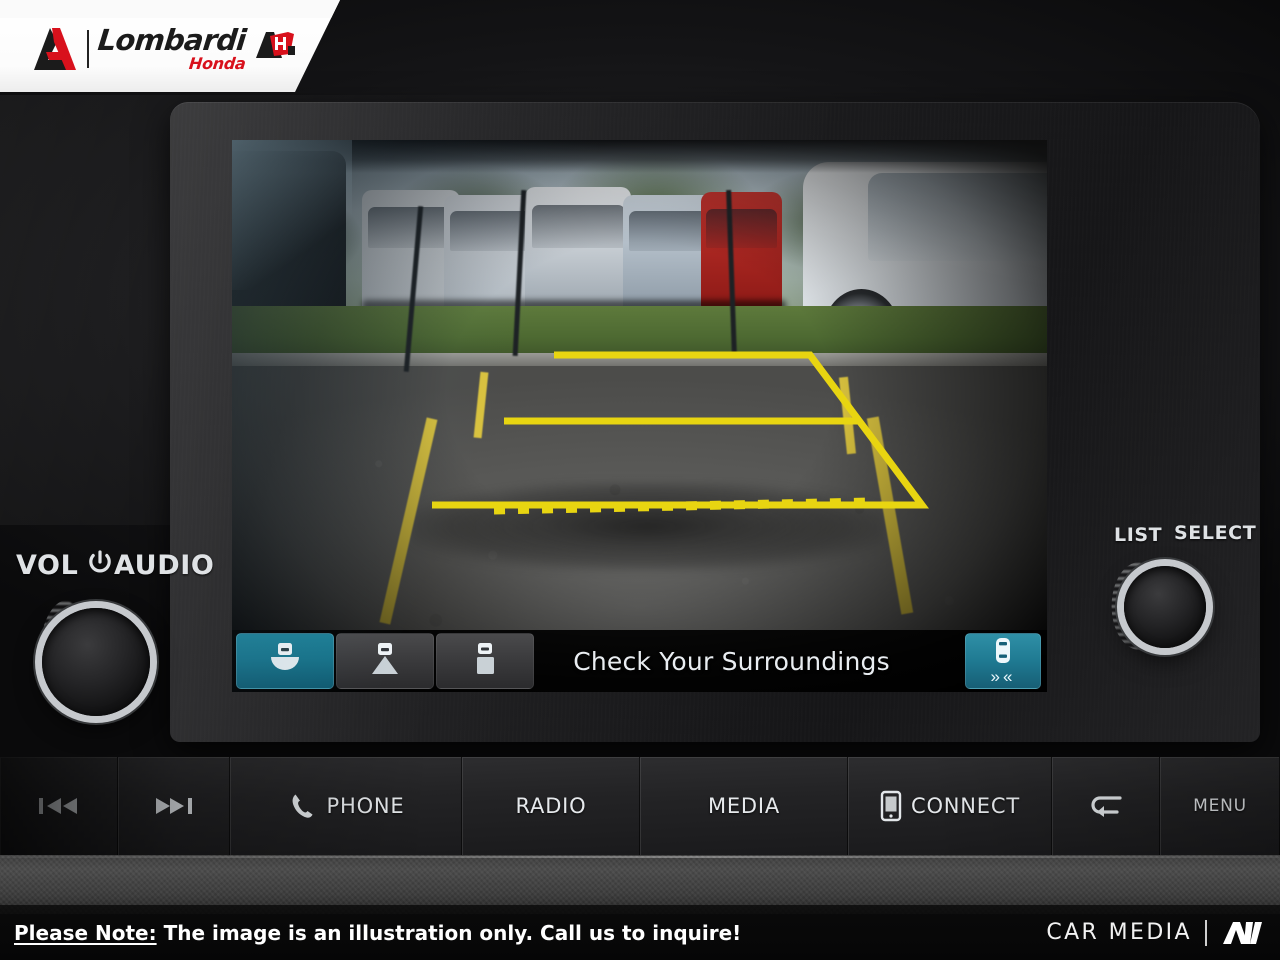 The width and height of the screenshot is (1280, 960). Describe the element at coordinates (51, 49) in the screenshot. I see `lh-monogram-icon` at that location.